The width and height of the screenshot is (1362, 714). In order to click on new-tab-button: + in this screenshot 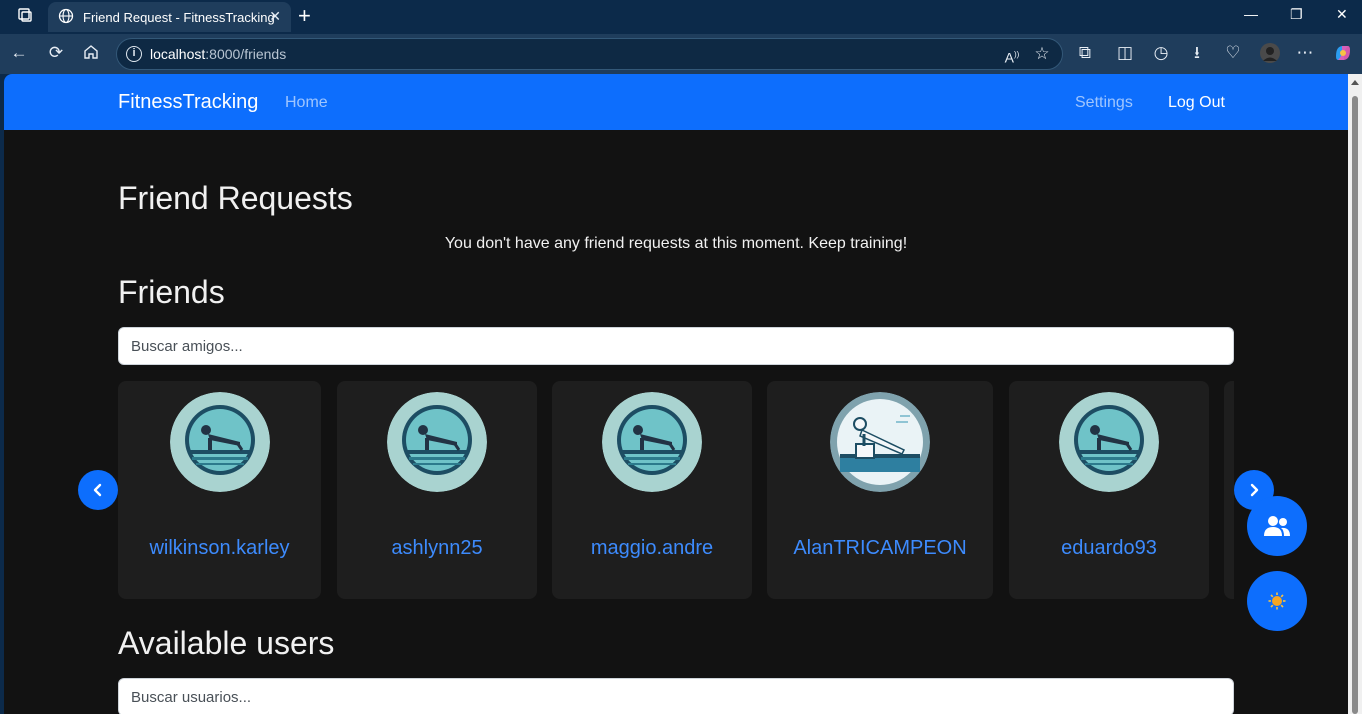, I will do `click(304, 16)`.